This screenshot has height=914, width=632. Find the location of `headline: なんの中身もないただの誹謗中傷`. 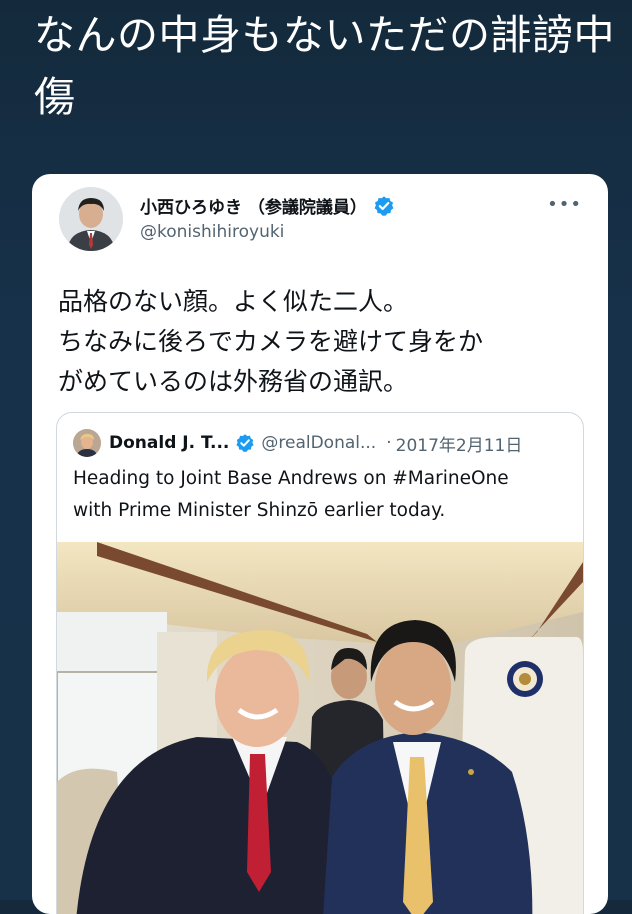

headline: なんの中身もないただの誹謗中傷 is located at coordinates (324, 66).